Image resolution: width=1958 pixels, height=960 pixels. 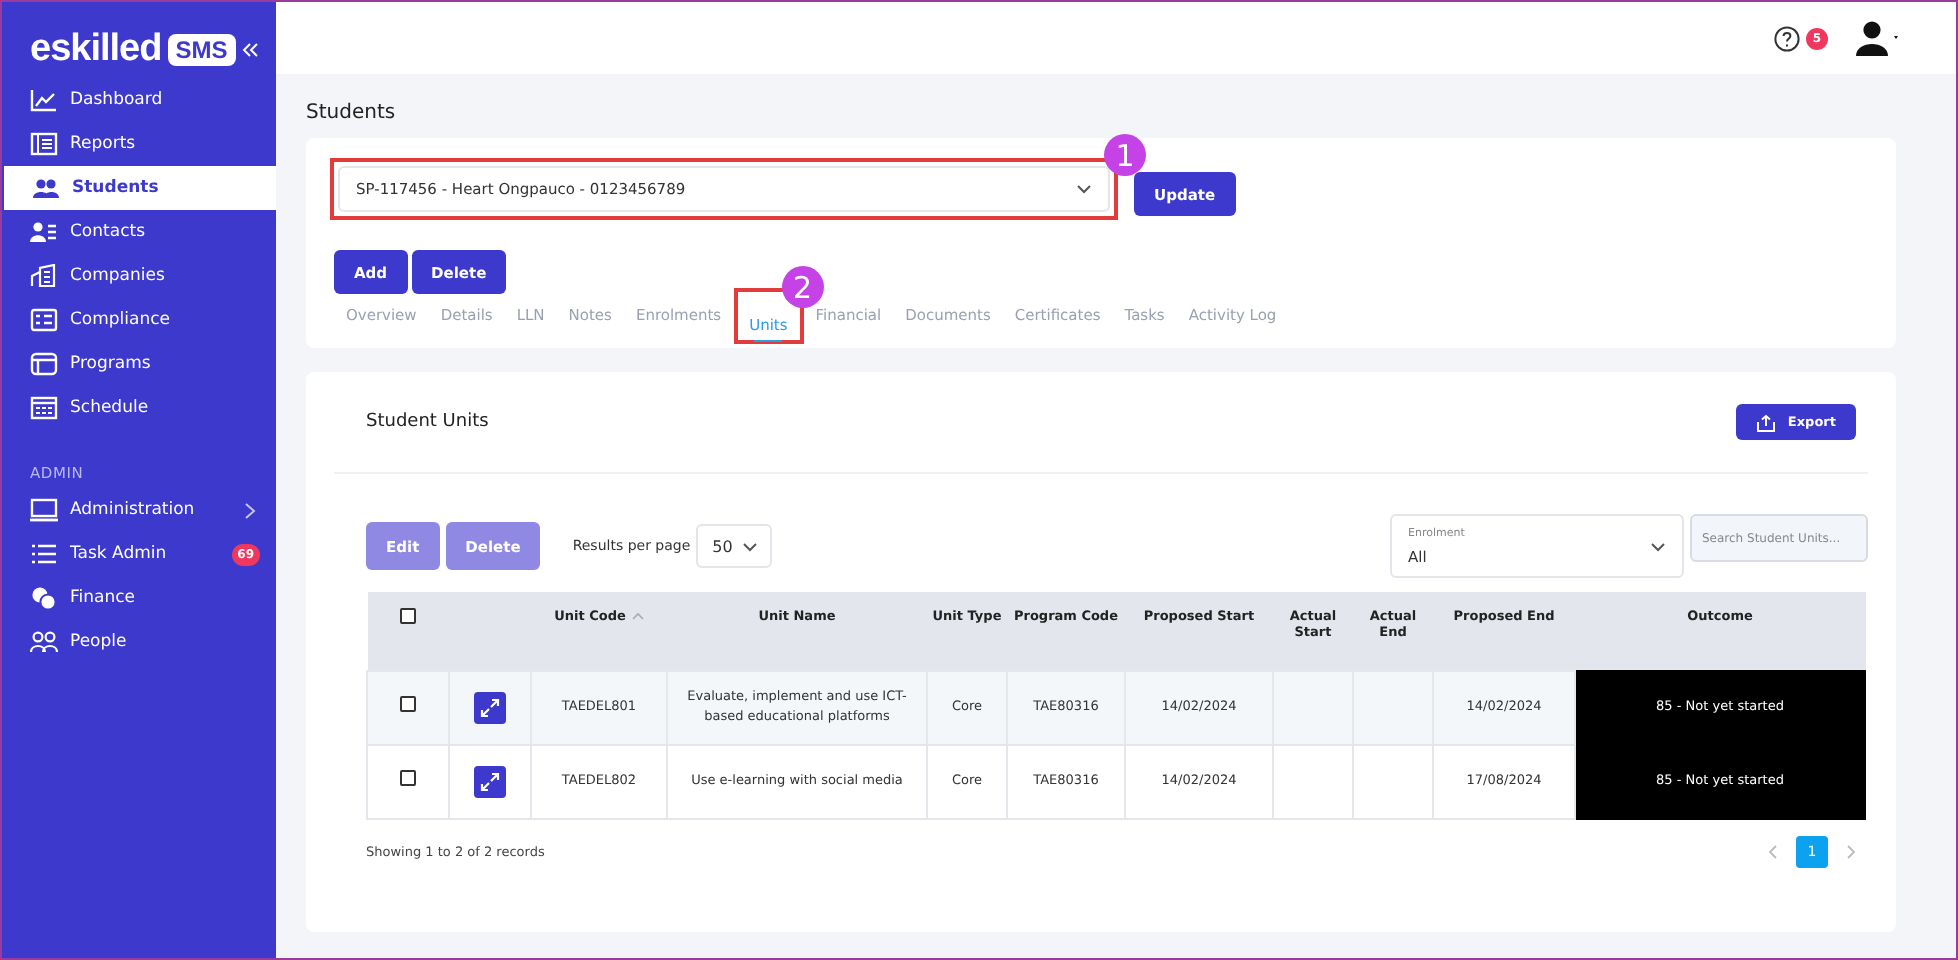 What do you see at coordinates (1851, 852) in the screenshot?
I see `chevron-right-icon` at bounding box center [1851, 852].